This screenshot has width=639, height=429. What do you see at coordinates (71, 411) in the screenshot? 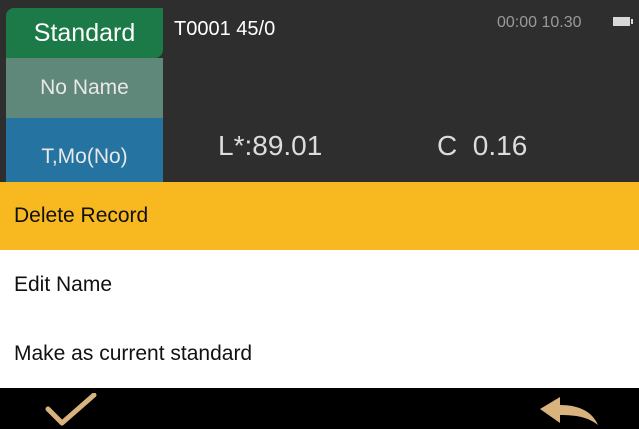
I see `checkmark-icon` at bounding box center [71, 411].